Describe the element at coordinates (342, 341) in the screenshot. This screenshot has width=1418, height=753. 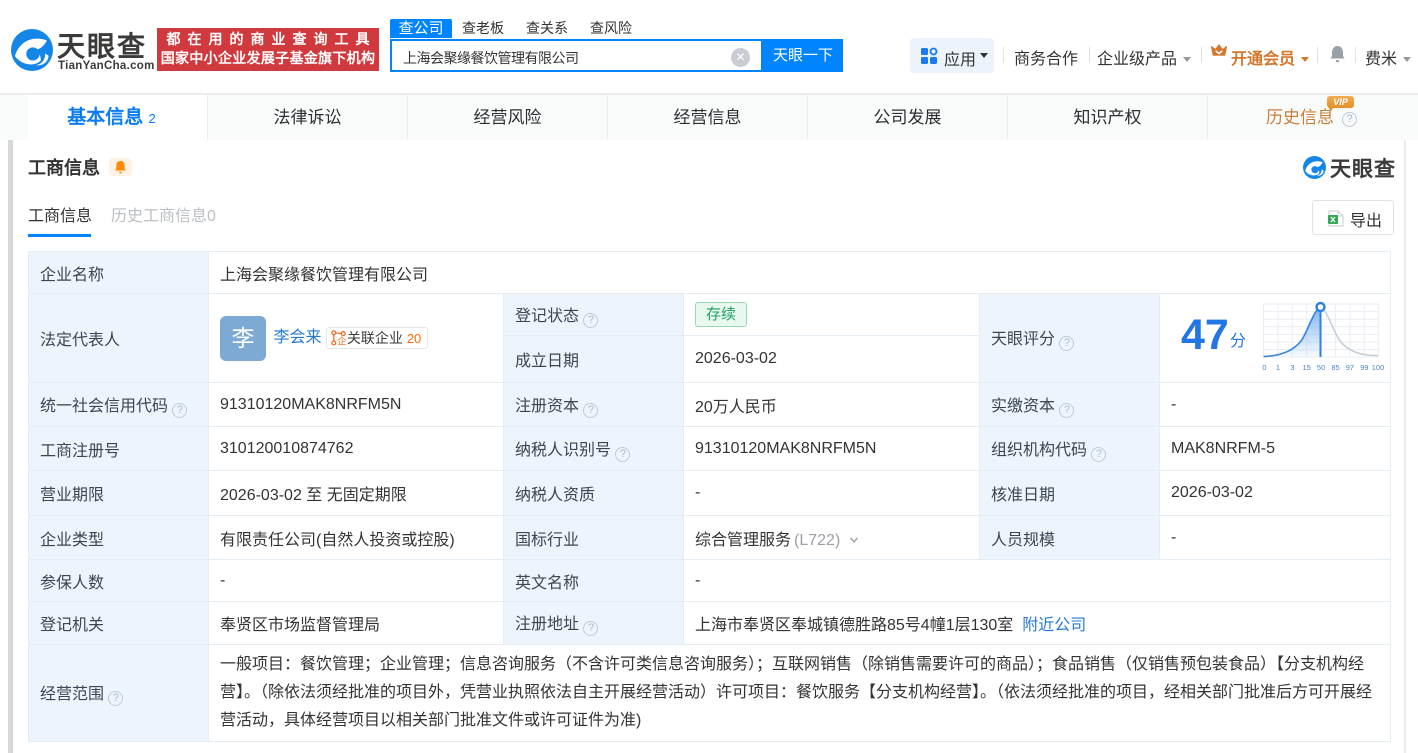
I see `svg-text: 企` at that location.